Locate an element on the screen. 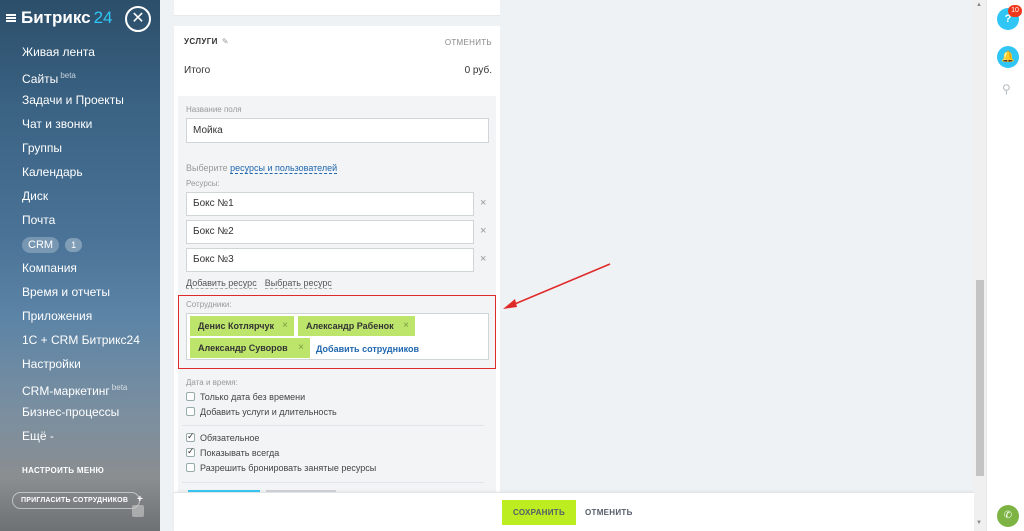 Image resolution: width=1024 pixels, height=531 pixels. sidebar-item-chat: Чат и звонки is located at coordinates (81, 126).